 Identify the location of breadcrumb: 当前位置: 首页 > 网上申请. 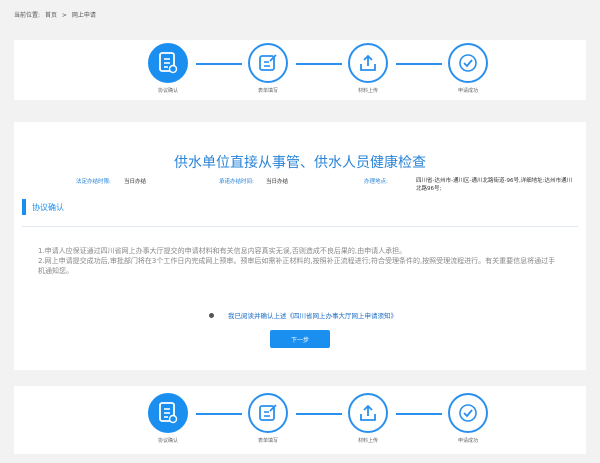
(56, 14).